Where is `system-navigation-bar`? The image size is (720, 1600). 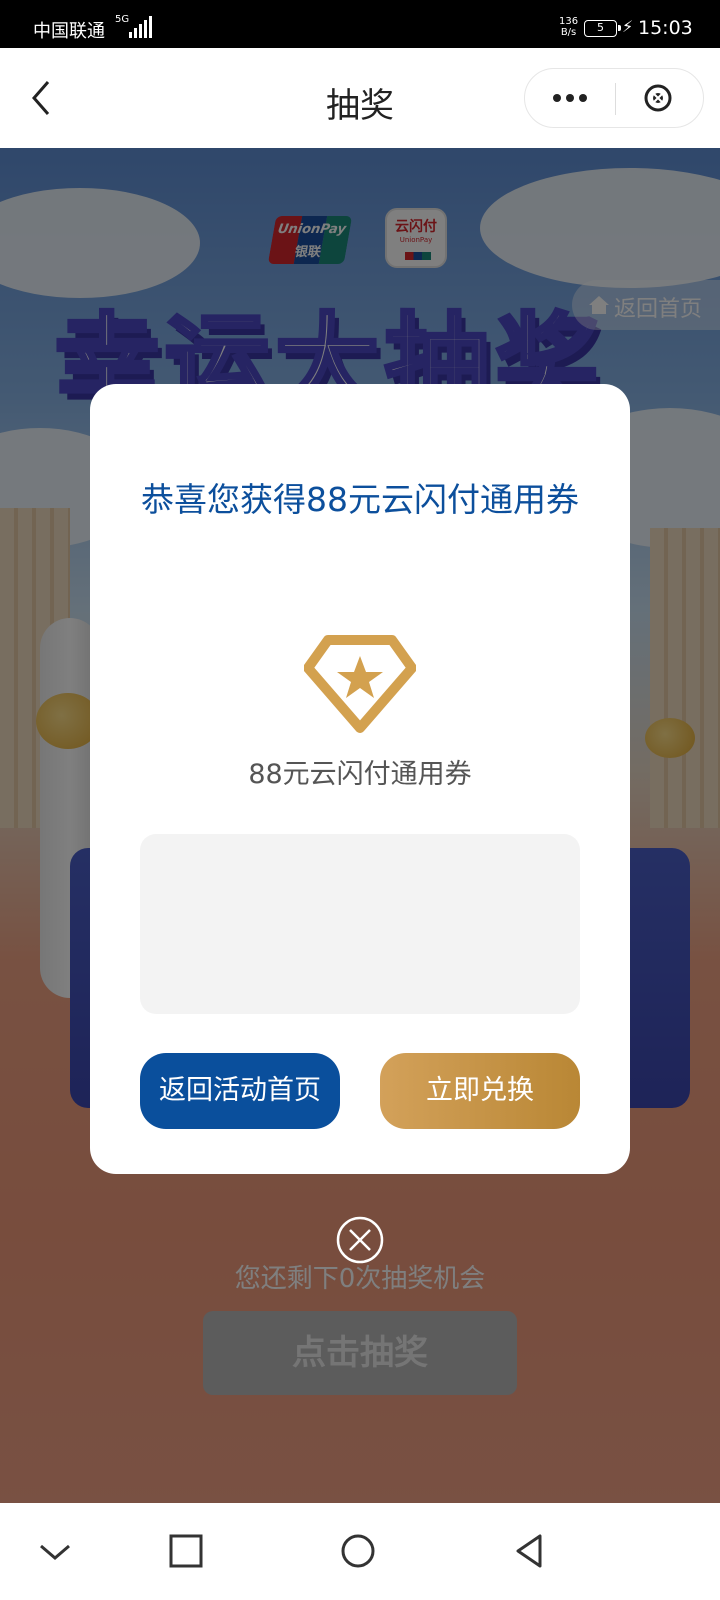 system-navigation-bar is located at coordinates (360, 1551).